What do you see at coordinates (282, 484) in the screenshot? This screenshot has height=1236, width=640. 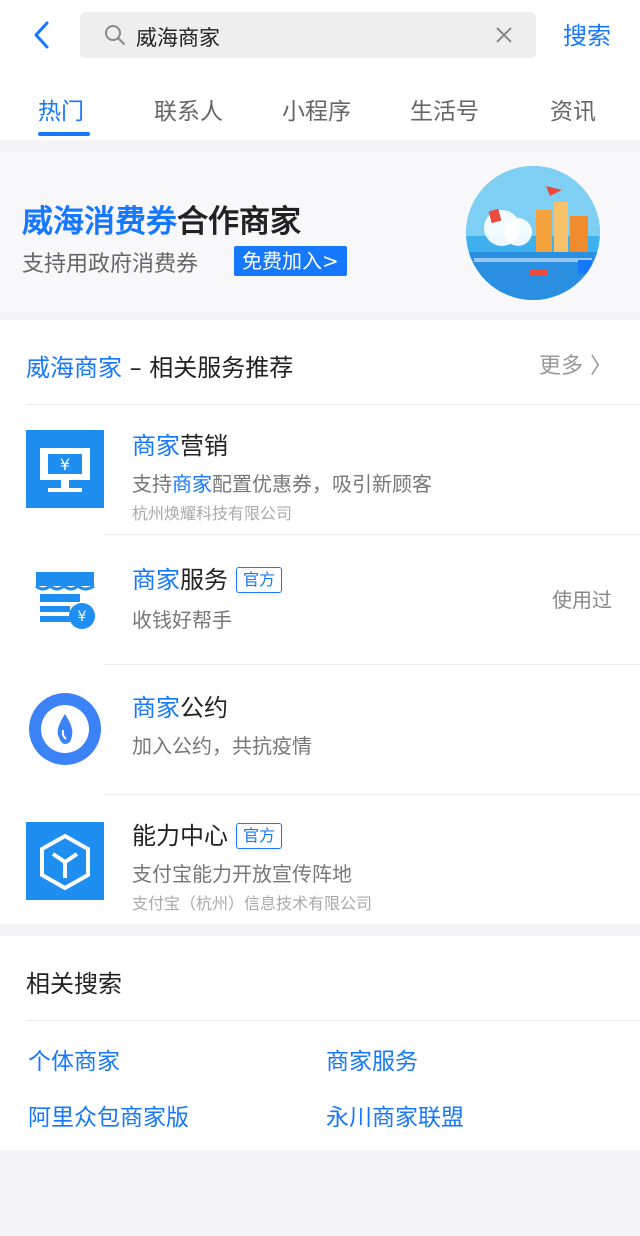 I see `service-description: 支持商家配置优惠券，吸引新顾客` at bounding box center [282, 484].